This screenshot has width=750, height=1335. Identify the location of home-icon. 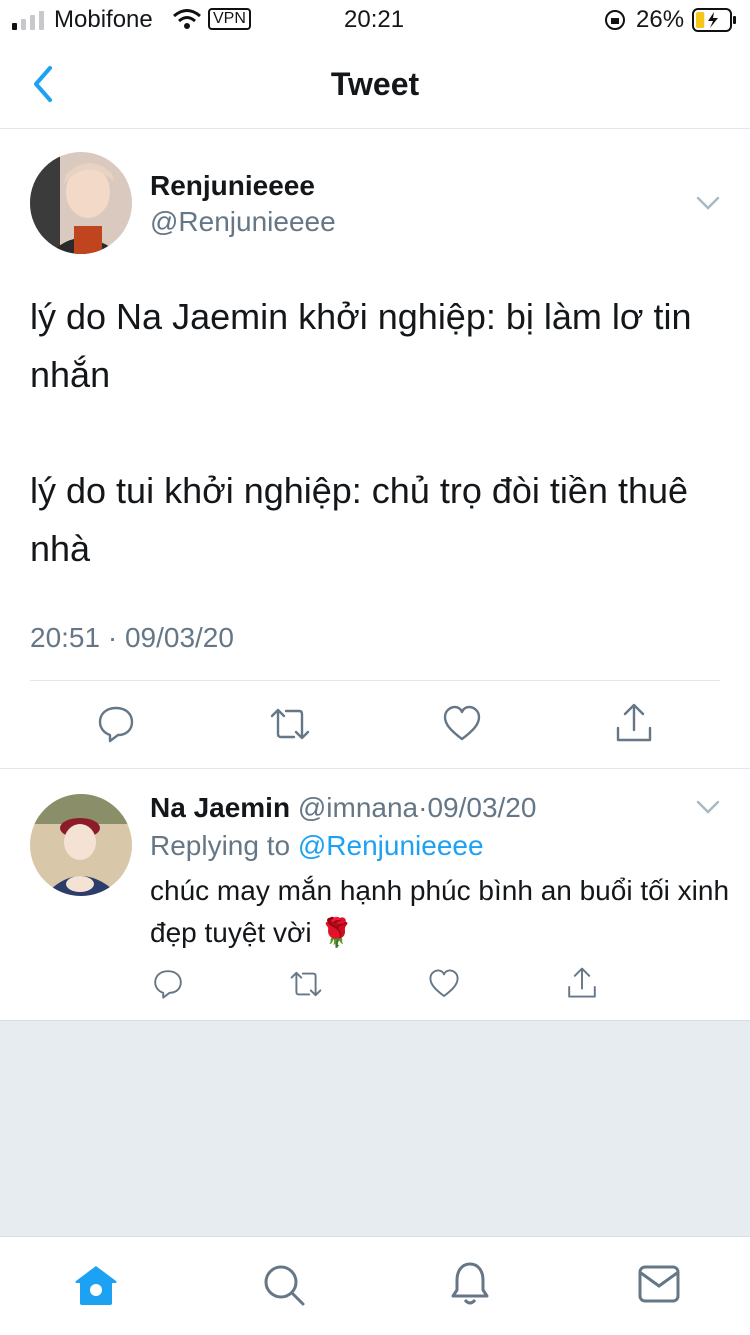
(96, 1285).